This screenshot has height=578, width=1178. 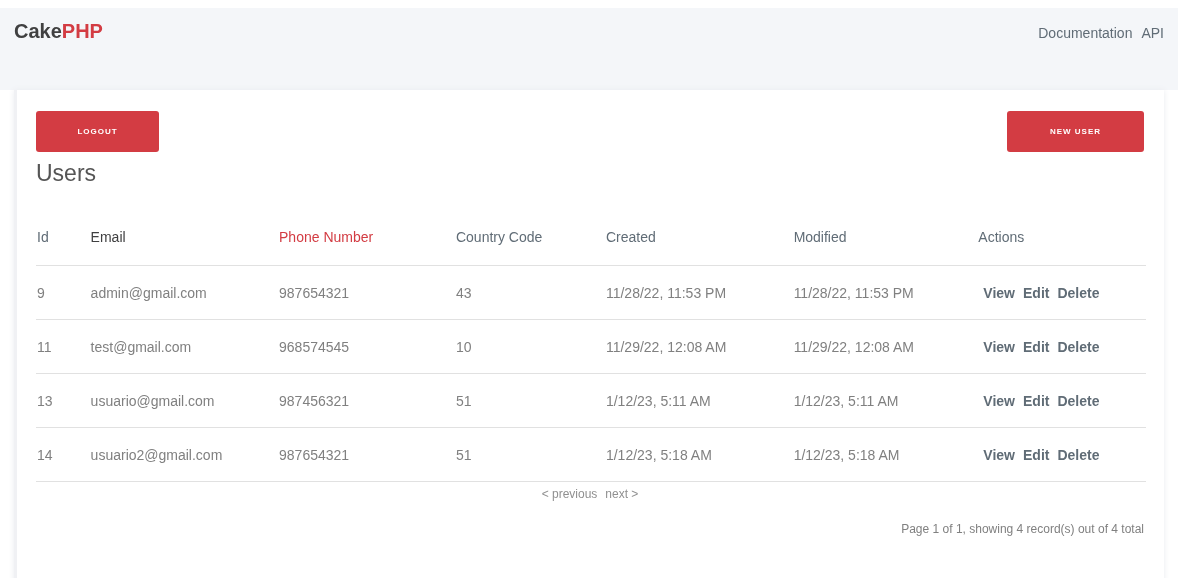 I want to click on column-header: Id, so click(x=43, y=237).